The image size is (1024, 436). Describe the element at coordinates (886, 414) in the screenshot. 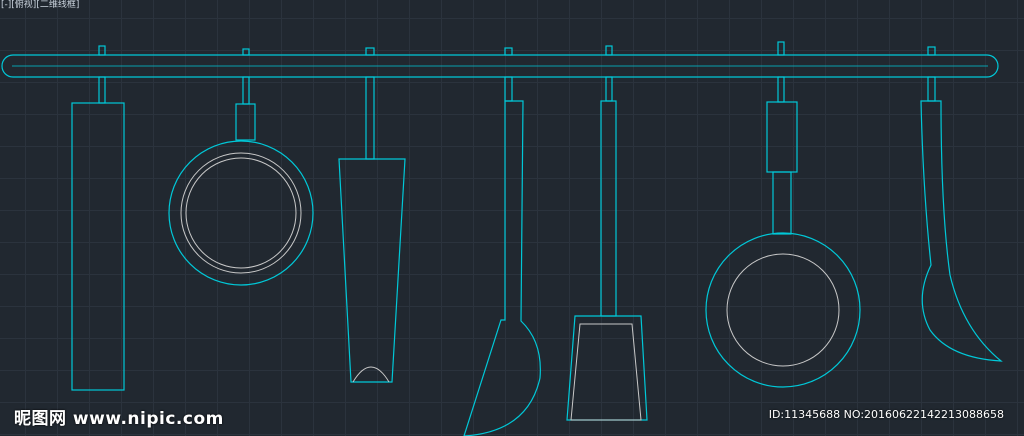

I see `watermark-id: ID:11345688 NO:20160622142213088658` at that location.